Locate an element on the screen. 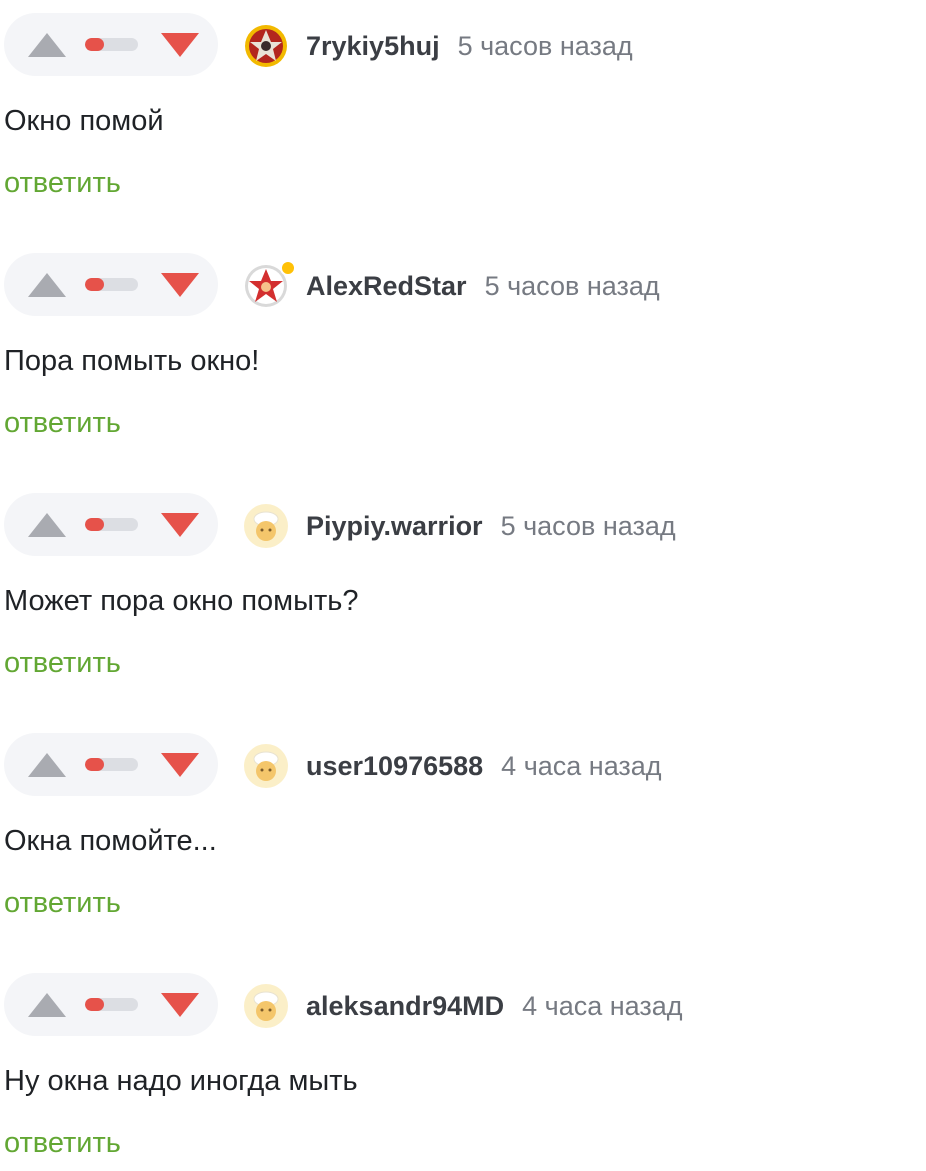 This screenshot has width=926, height=1171. comment-text: Может пора окно помыть? is located at coordinates (181, 601).